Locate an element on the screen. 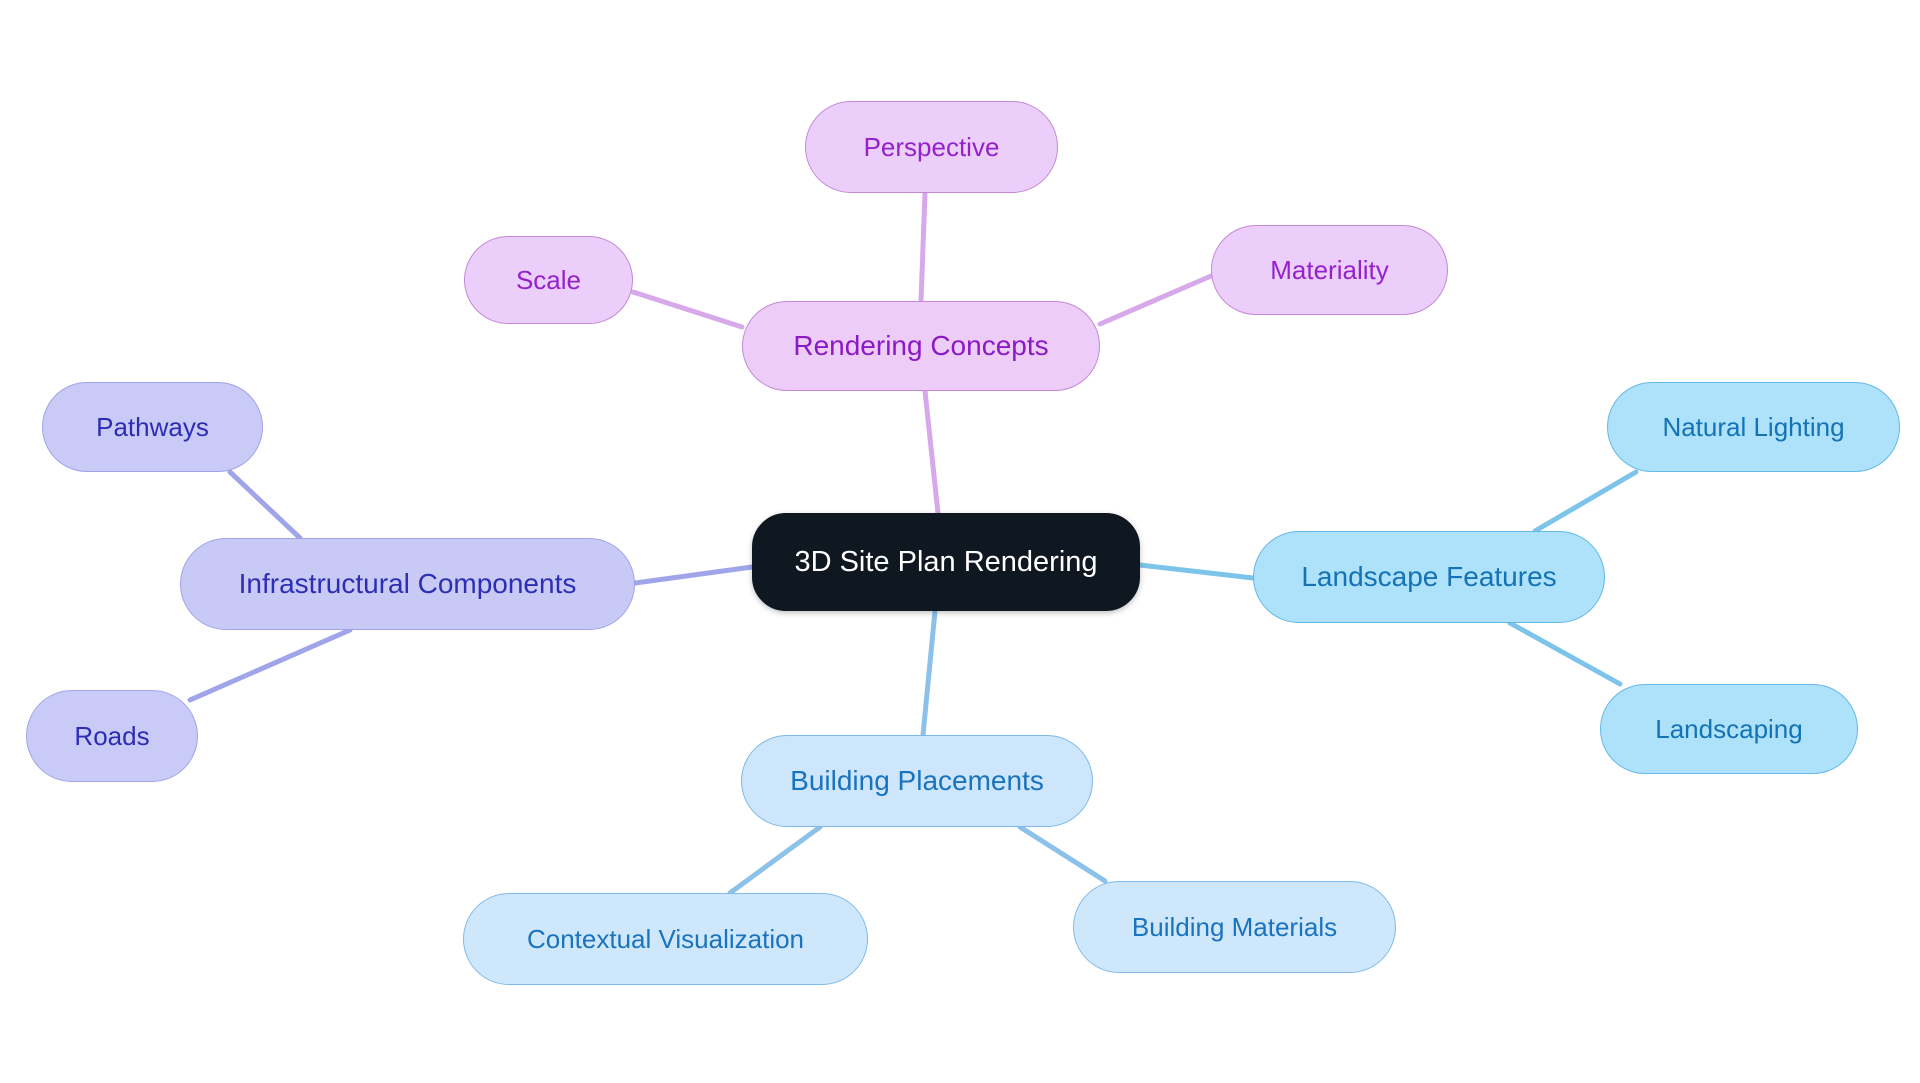  node-landscaping-label: Landscaping is located at coordinates (1729, 729).